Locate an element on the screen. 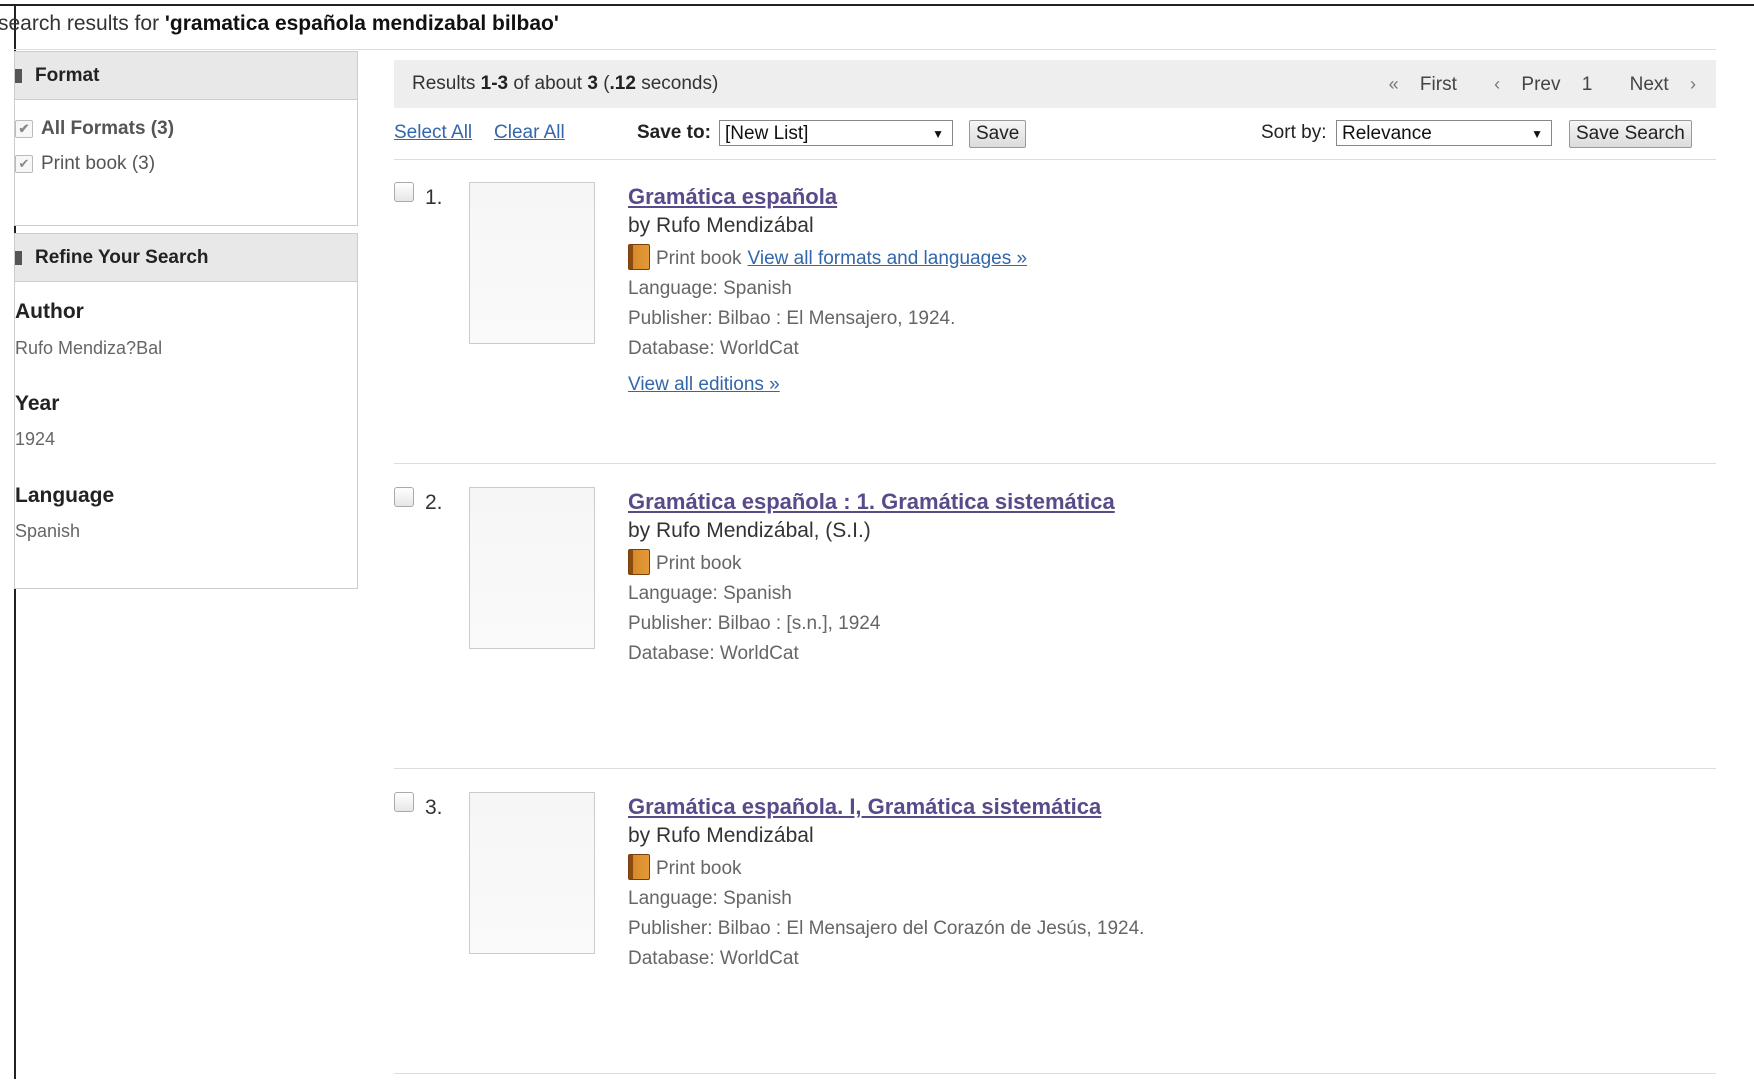  save-to-select: [New List] ▼ is located at coordinates (836, 133).